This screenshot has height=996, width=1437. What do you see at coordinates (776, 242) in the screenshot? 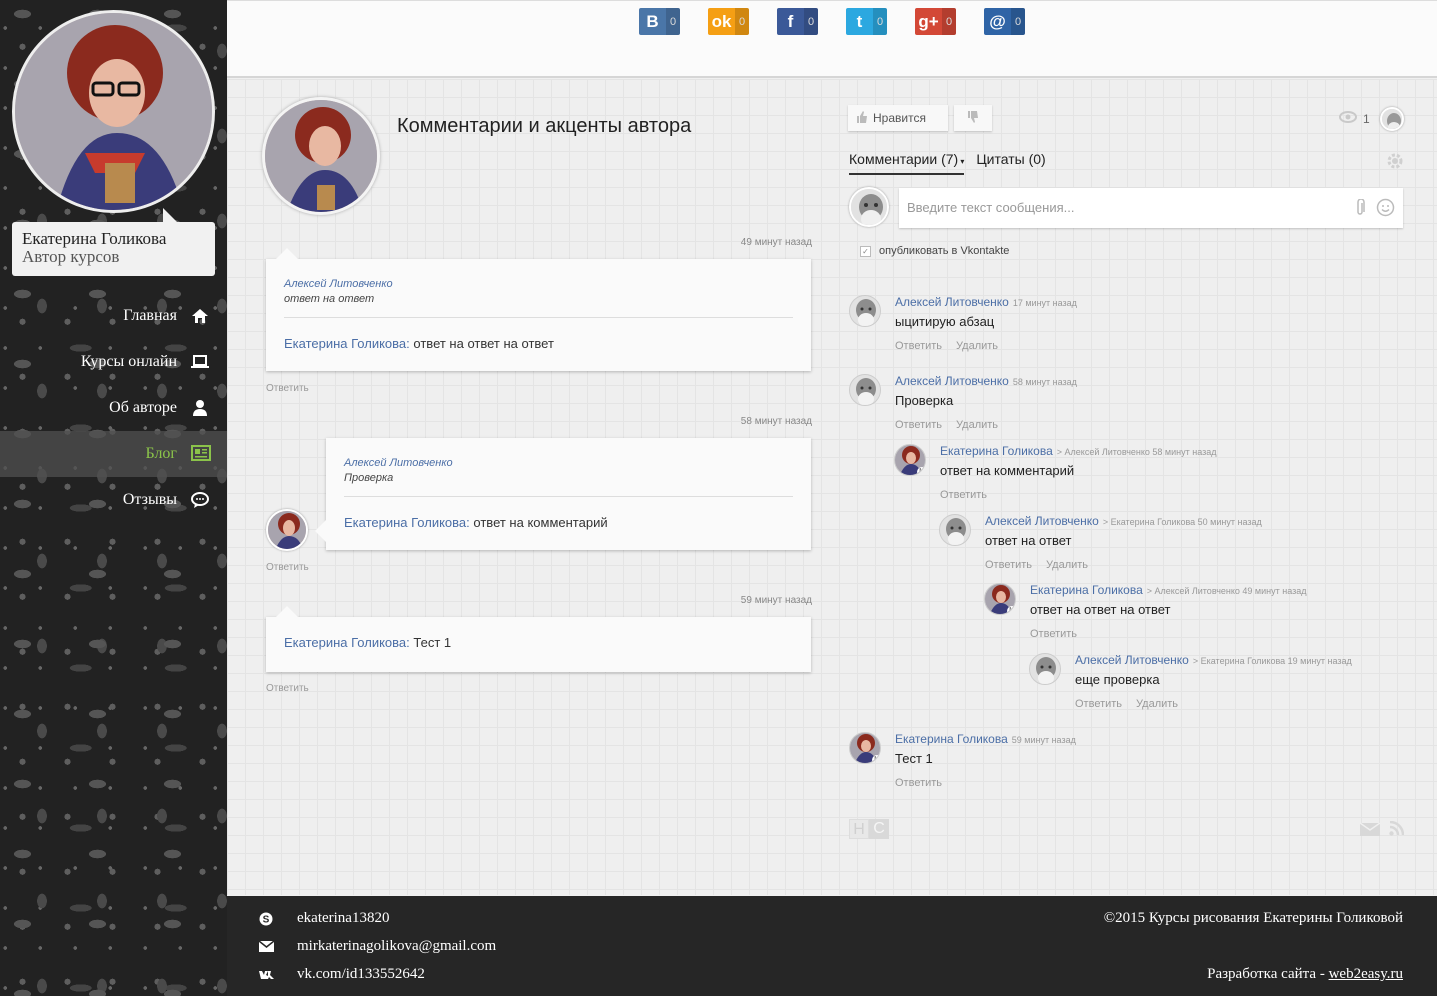
I see `card-timestamp: 49 минут назад` at bounding box center [776, 242].